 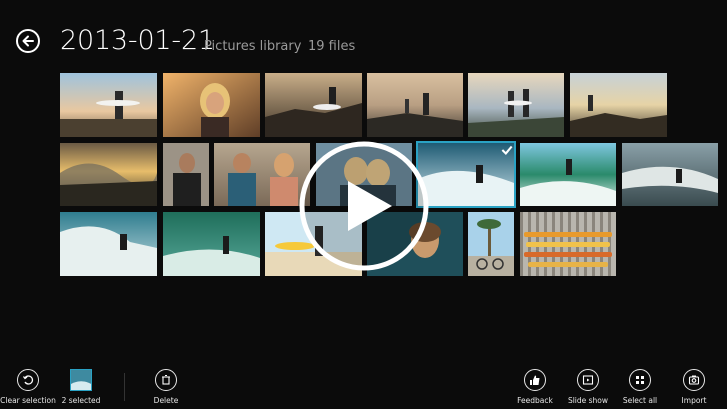 I want to click on undo-icon, so click(x=28, y=380).